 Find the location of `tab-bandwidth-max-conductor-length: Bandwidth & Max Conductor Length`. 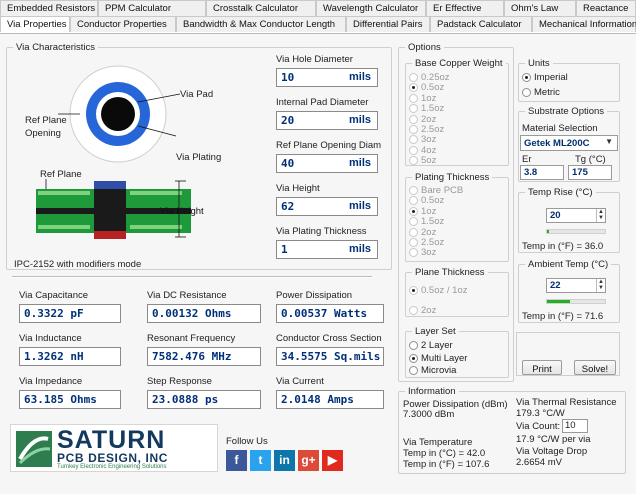

tab-bandwidth-max-conductor-length: Bandwidth & Max Conductor Length is located at coordinates (261, 24).